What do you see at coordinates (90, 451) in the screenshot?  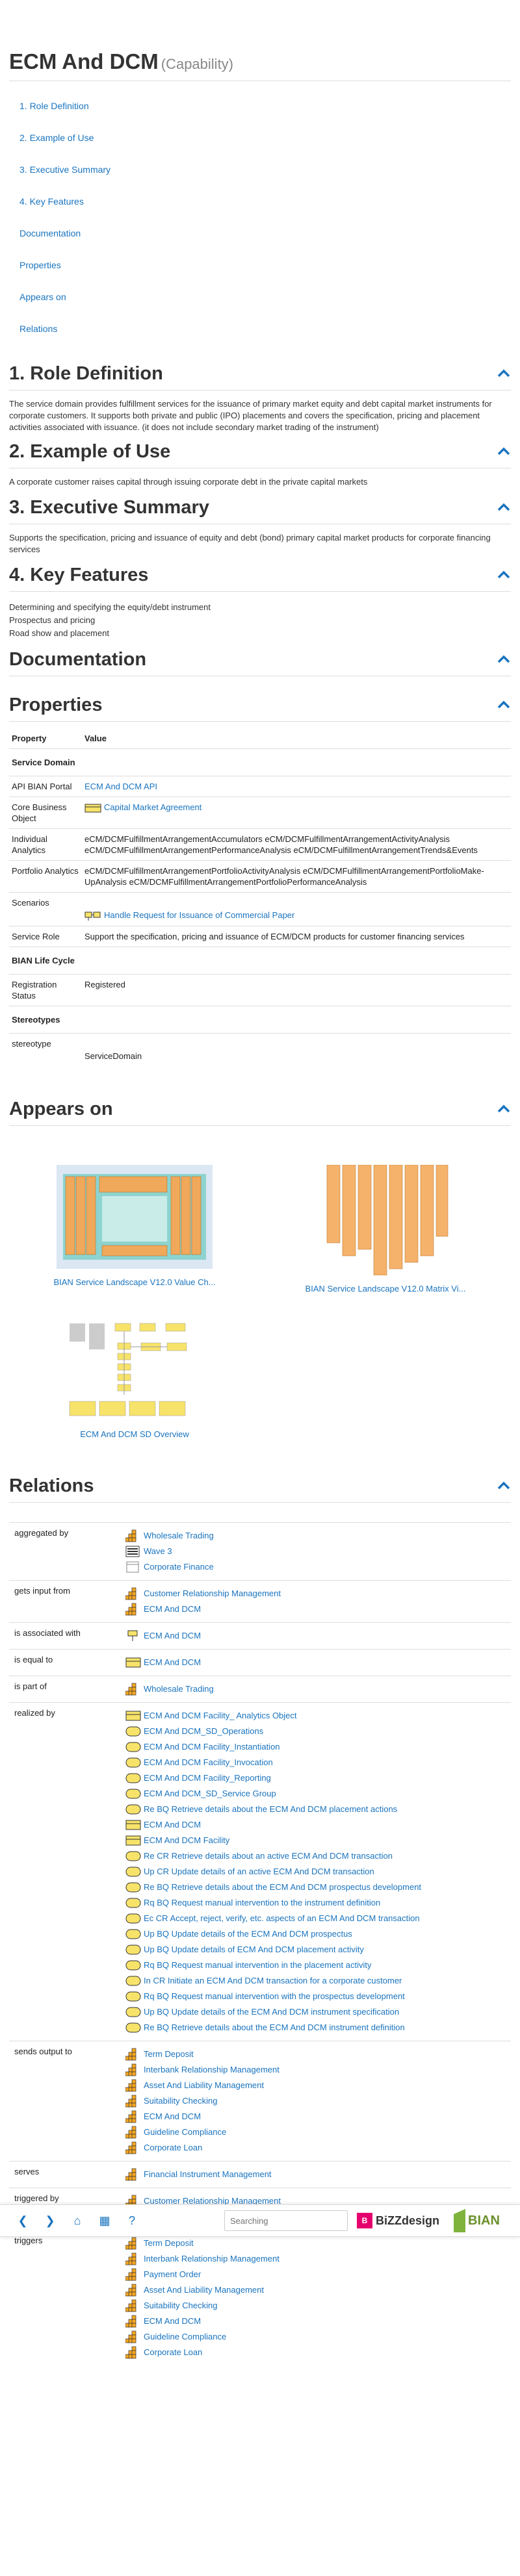 I see `section-heading: 2. Example of Use` at bounding box center [90, 451].